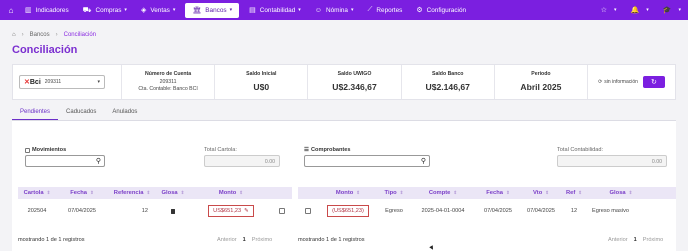 The image size is (688, 251). What do you see at coordinates (541, 211) in the screenshot?
I see `row-vto: 07/04/2025` at bounding box center [541, 211].